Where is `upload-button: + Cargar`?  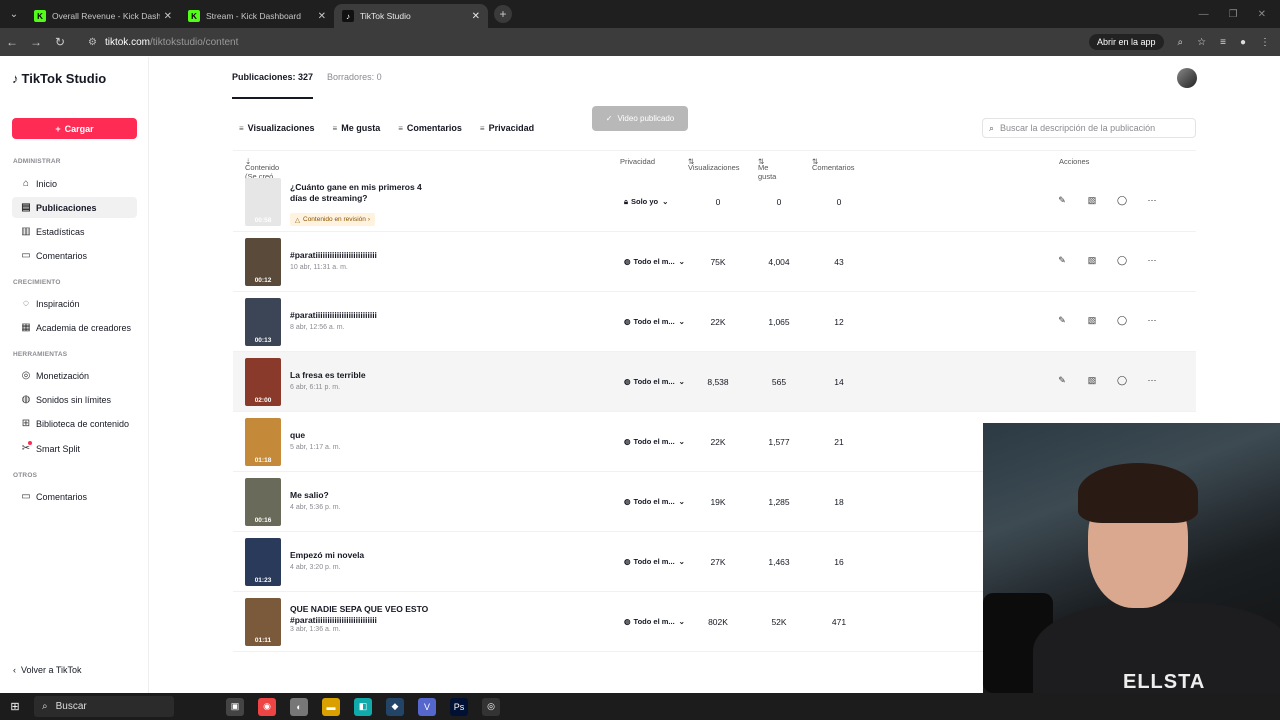 upload-button: + Cargar is located at coordinates (74, 128).